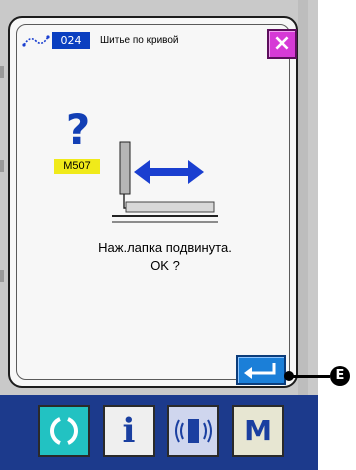 Image resolution: width=356 pixels, height=470 pixels. I want to click on mode-button: M, so click(258, 431).